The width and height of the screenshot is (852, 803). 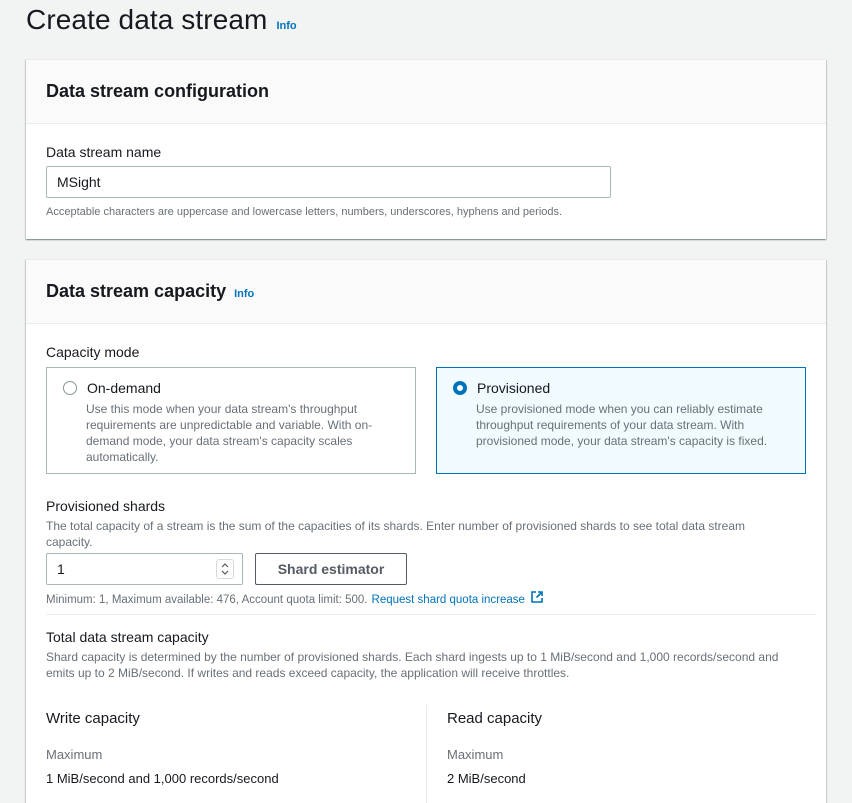 What do you see at coordinates (460, 388) in the screenshot?
I see `provisioned-radio` at bounding box center [460, 388].